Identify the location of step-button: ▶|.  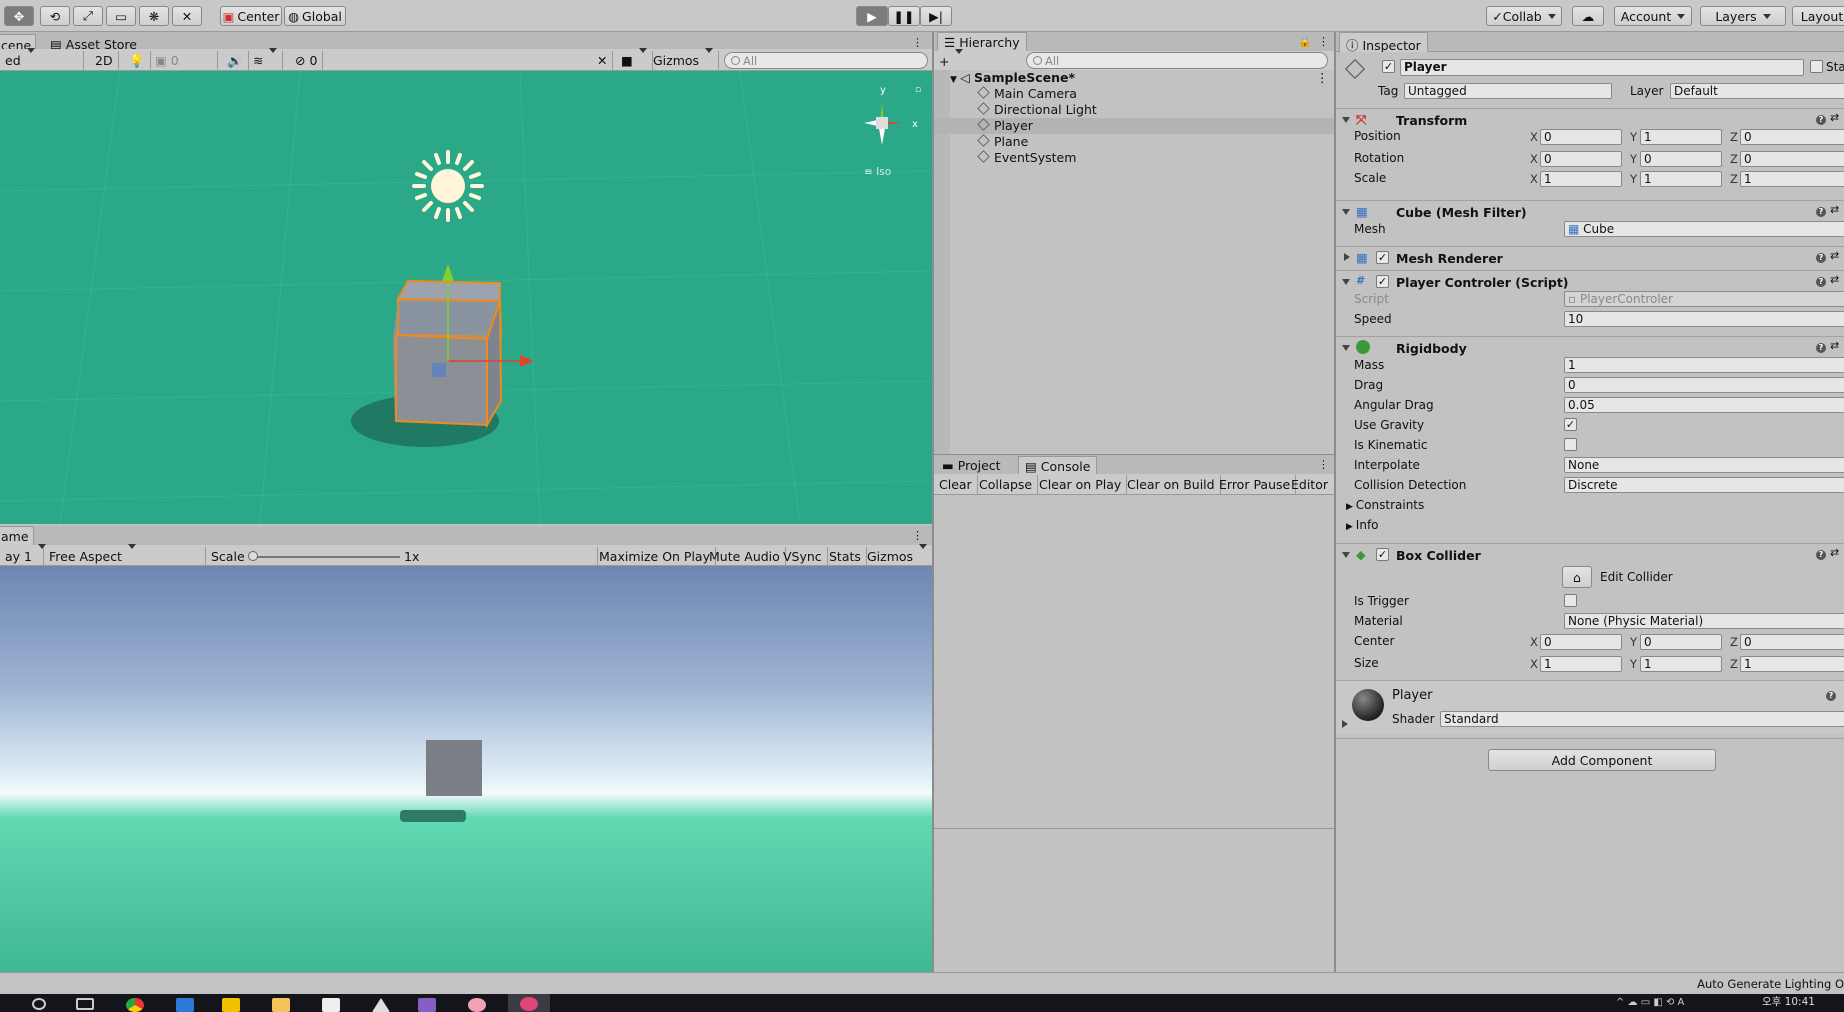
(936, 16).